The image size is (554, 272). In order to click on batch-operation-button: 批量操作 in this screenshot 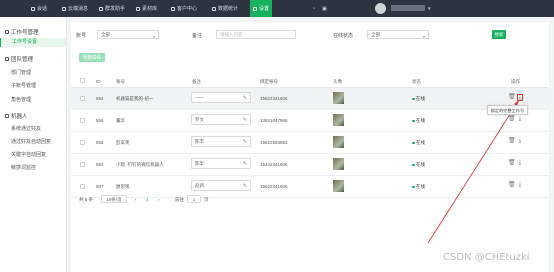, I will do `click(92, 57)`.